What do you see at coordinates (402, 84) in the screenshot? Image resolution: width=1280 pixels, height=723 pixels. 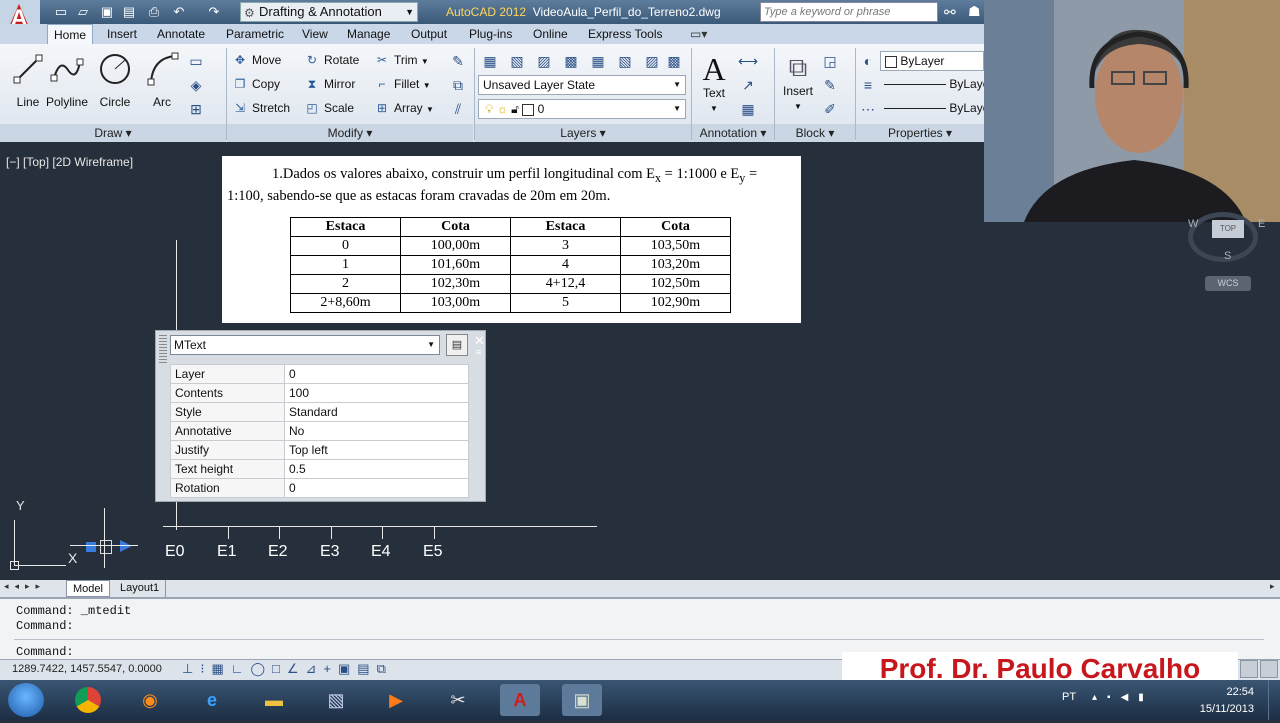 I see `fillet-button: ⌐ Fillet ▼` at bounding box center [402, 84].